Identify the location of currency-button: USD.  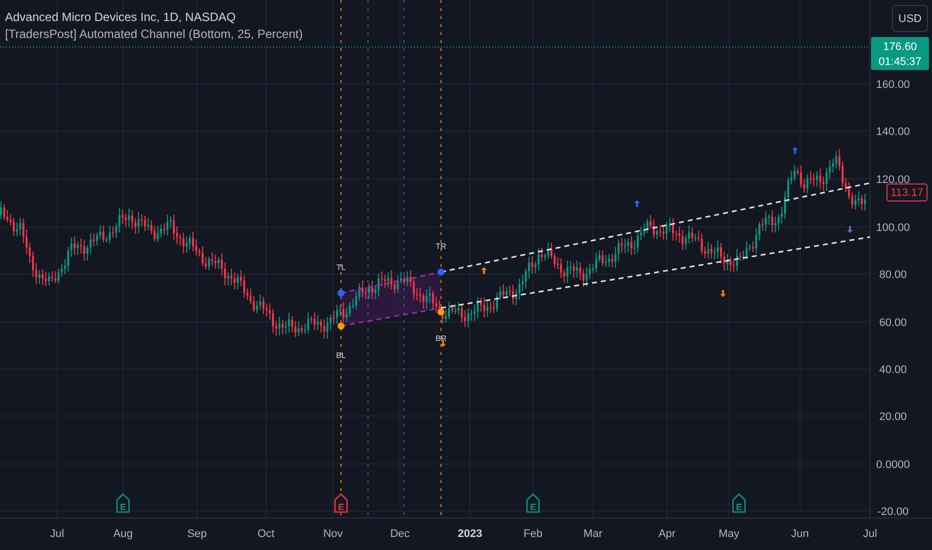
(910, 18).